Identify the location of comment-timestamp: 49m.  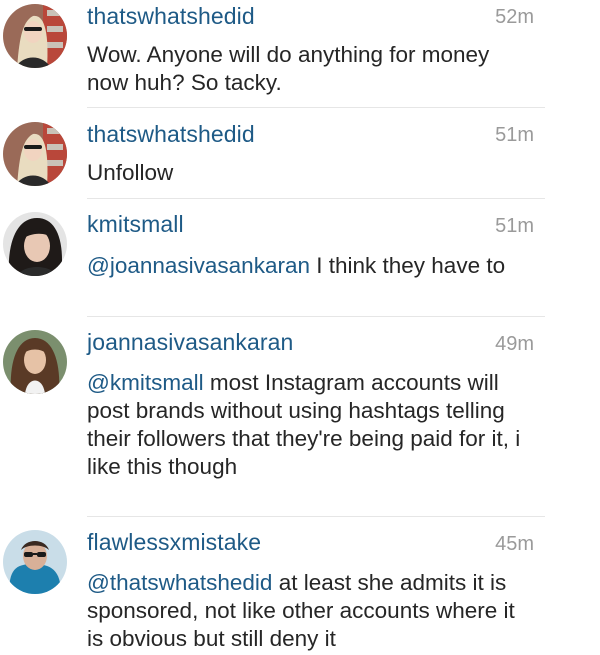
(514, 344).